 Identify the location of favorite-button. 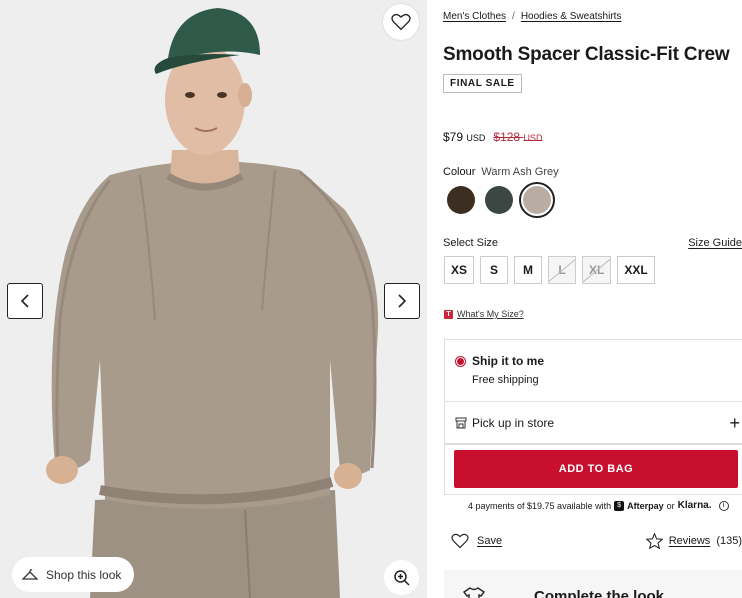
(401, 22).